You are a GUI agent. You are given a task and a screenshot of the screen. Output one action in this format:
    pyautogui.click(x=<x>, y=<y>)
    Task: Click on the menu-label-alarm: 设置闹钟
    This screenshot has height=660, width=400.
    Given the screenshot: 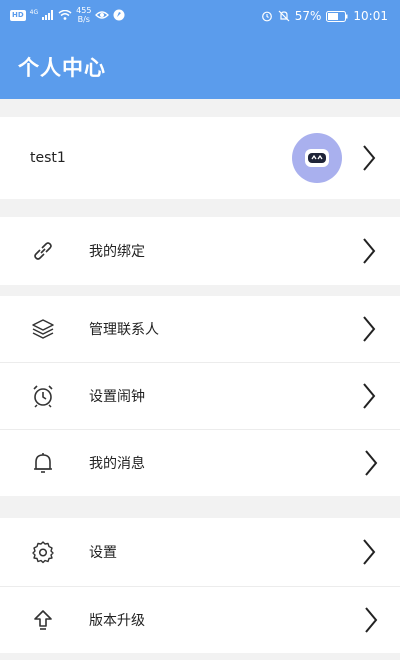 What is the action you would take?
    pyautogui.click(x=117, y=397)
    